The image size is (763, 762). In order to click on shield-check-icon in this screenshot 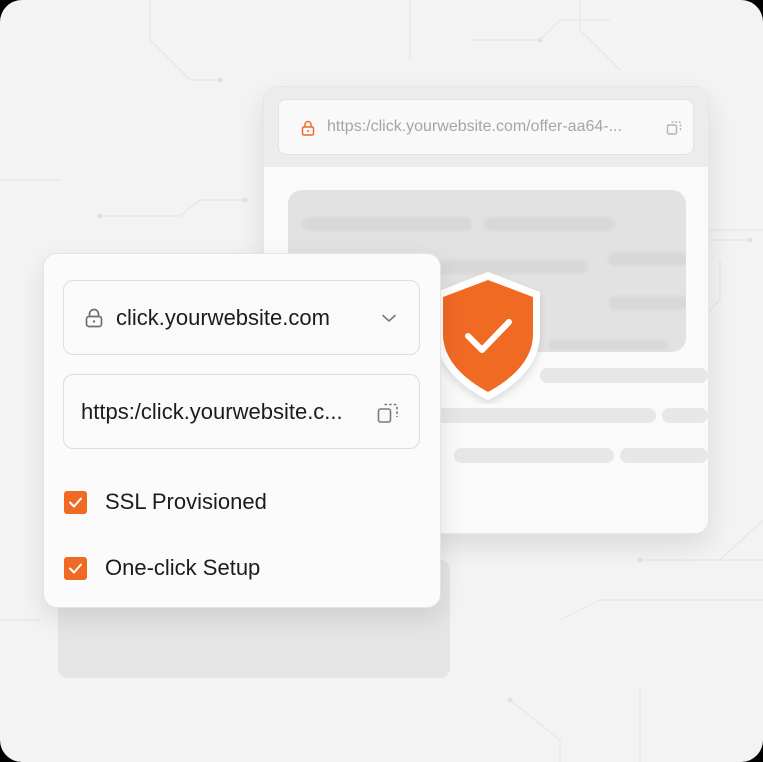, I will do `click(488, 336)`.